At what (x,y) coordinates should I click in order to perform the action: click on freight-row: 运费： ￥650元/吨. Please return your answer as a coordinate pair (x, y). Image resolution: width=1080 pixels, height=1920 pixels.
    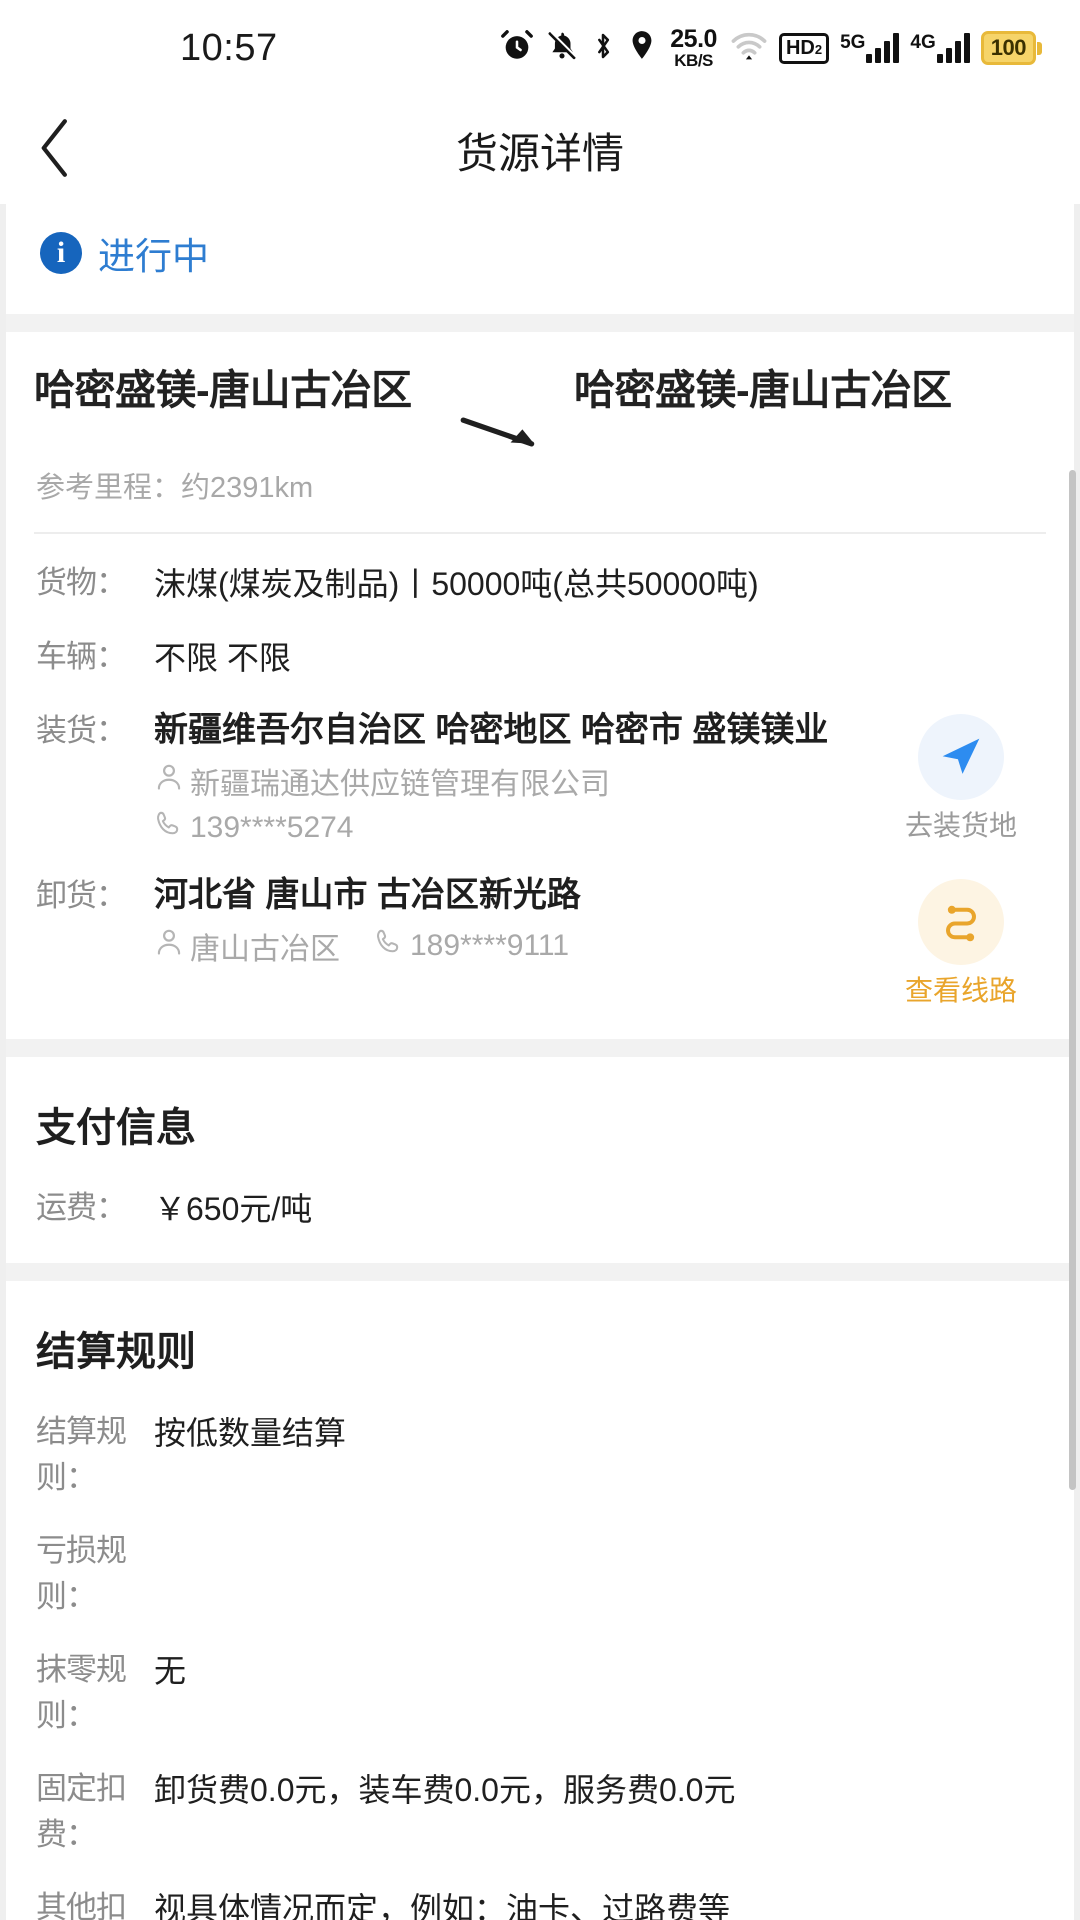
    Looking at the image, I should click on (541, 1209).